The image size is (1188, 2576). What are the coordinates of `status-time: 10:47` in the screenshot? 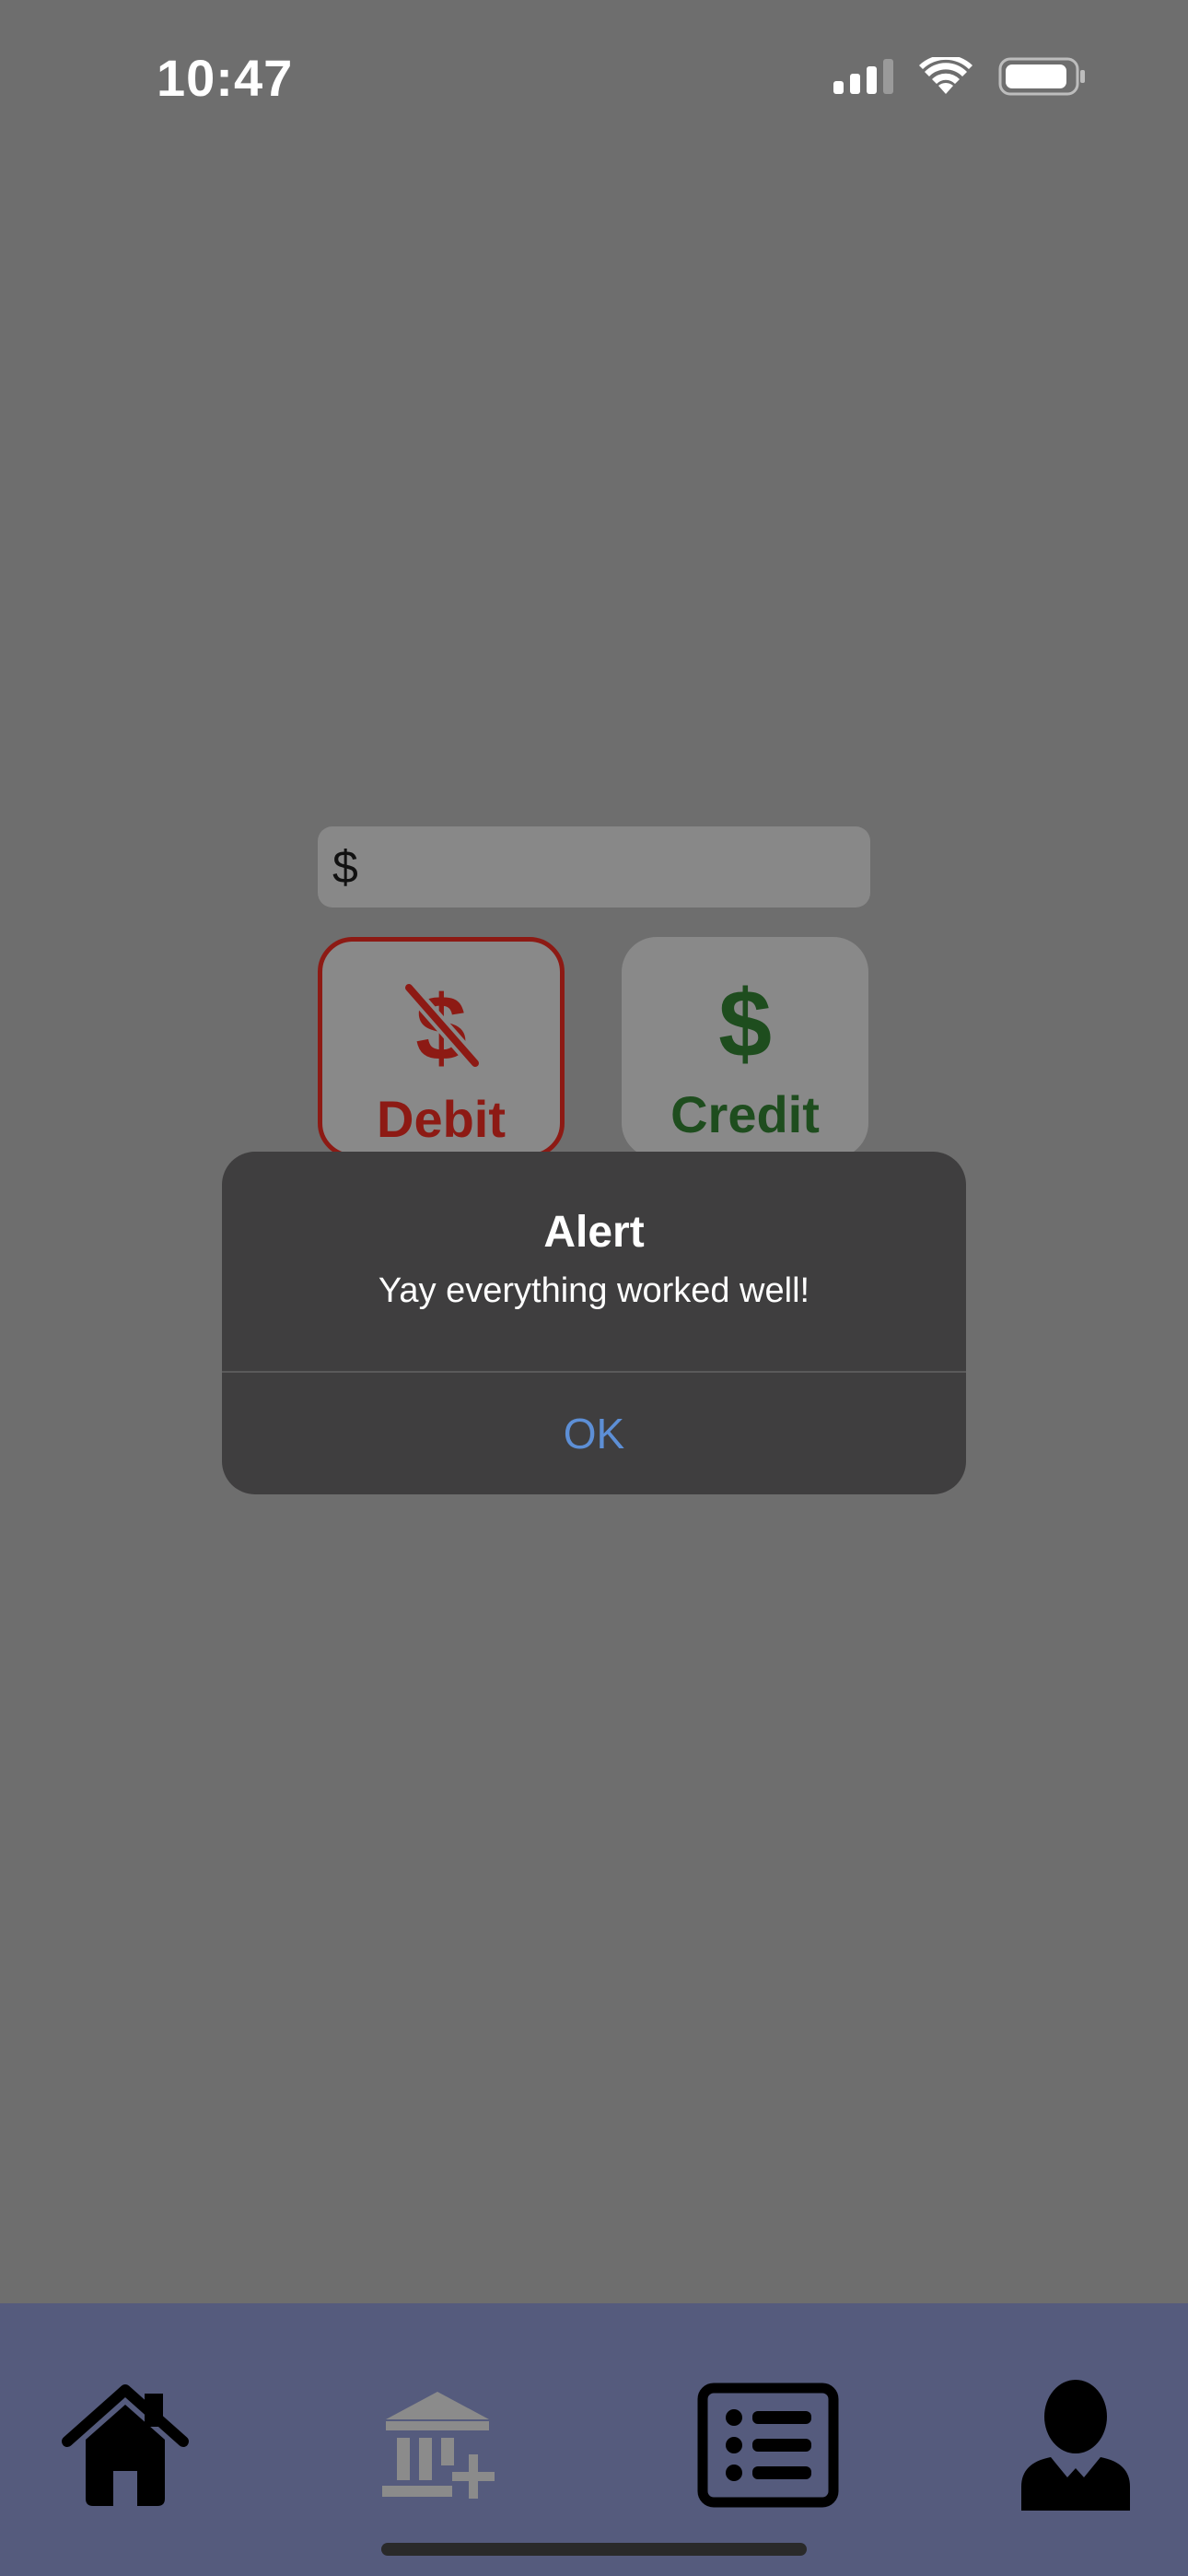 It's located at (225, 78).